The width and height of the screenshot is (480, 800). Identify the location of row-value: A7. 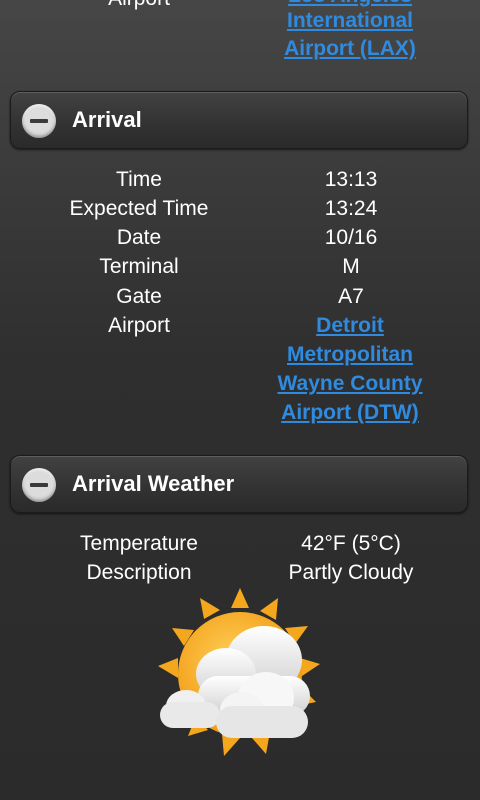
(351, 296).